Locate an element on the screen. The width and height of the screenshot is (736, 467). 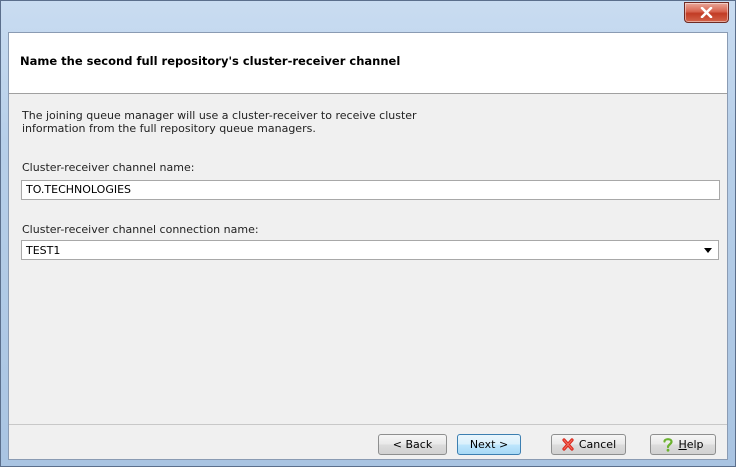
channel-name-input is located at coordinates (370, 190).